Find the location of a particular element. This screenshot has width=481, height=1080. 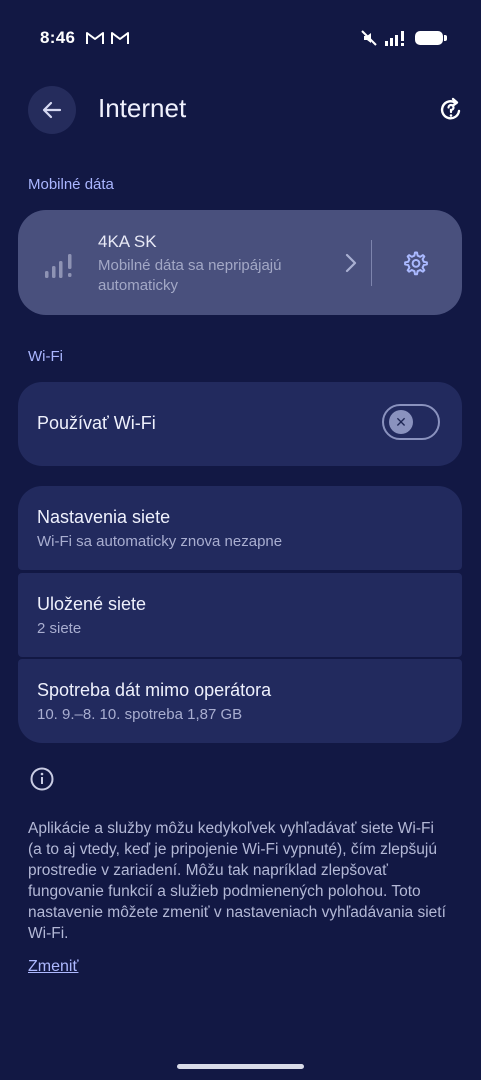

arrow-left-icon is located at coordinates (52, 110).